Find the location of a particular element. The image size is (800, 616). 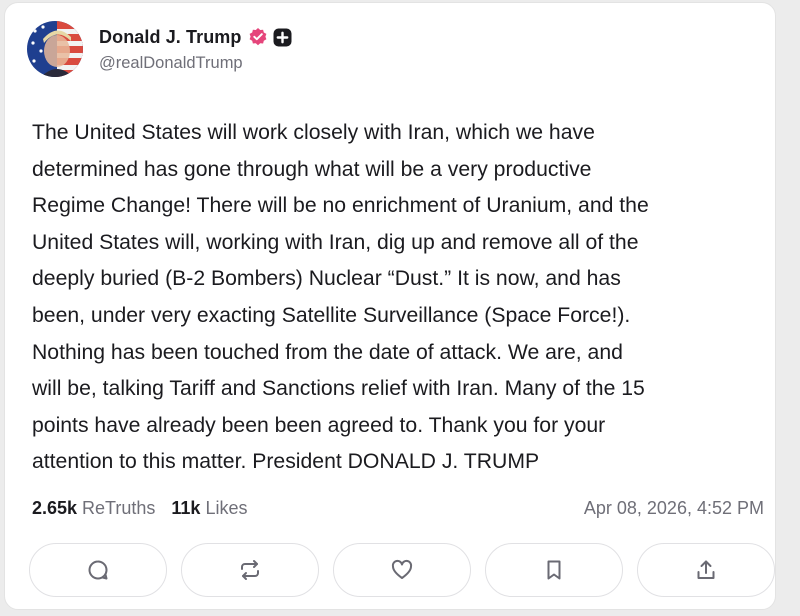

post-header: Donald J. Trump @realDonaldTrump is located at coordinates (159, 49).